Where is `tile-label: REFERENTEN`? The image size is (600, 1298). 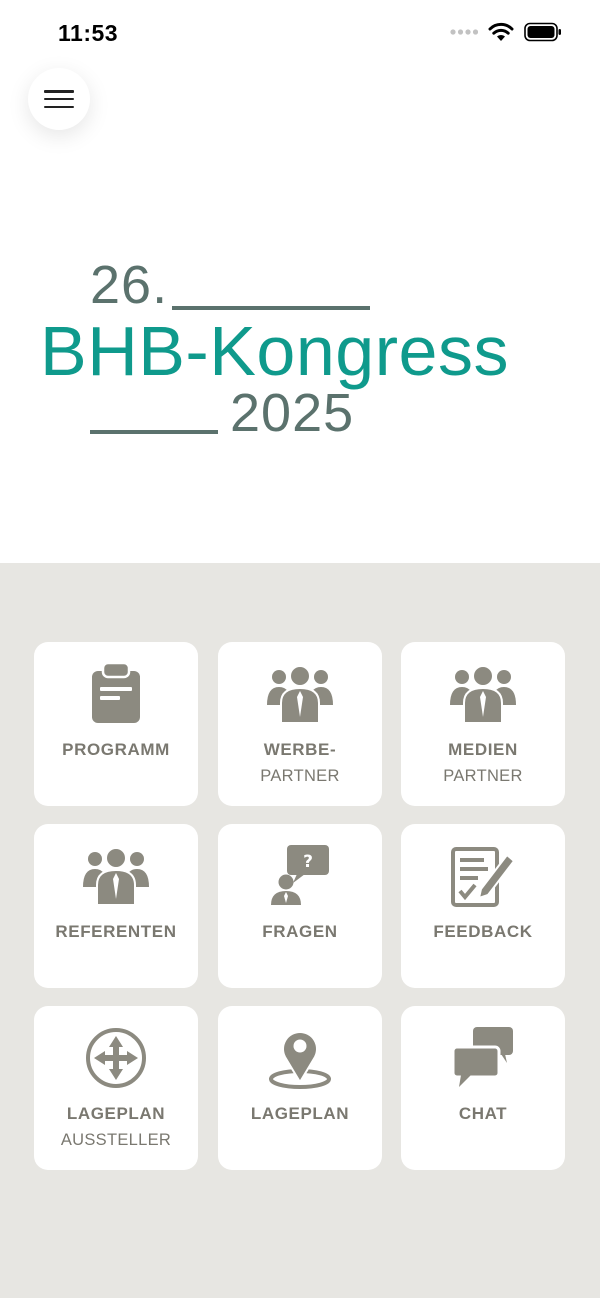
tile-label: REFERENTEN is located at coordinates (116, 931).